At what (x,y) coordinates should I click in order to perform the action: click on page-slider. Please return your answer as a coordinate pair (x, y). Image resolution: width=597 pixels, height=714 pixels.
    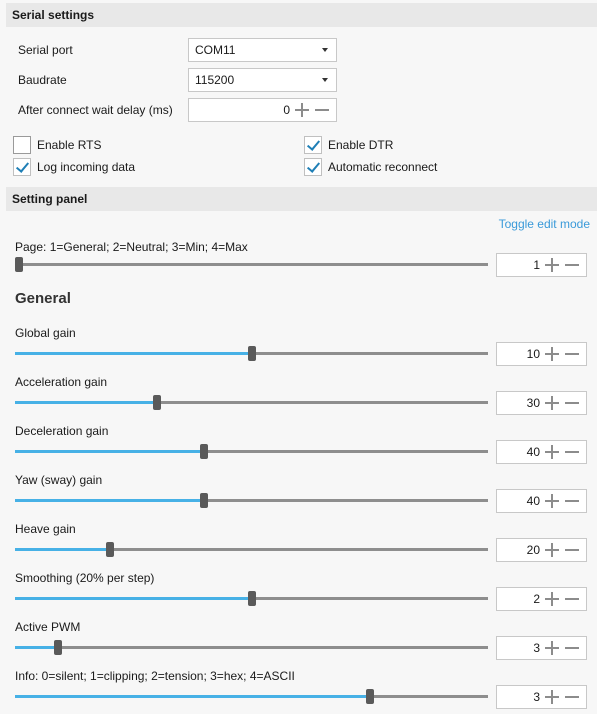
    Looking at the image, I should click on (251, 264).